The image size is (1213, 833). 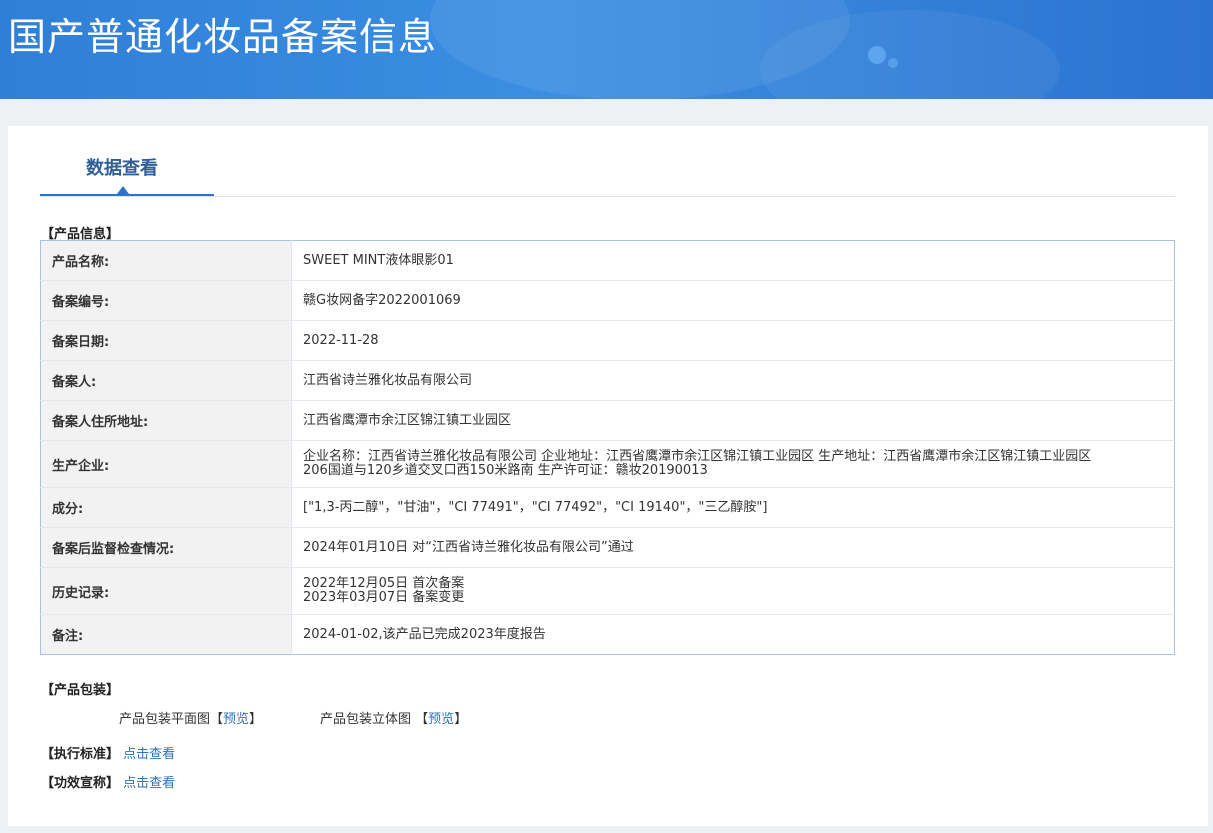 I want to click on row-key: 成分:, so click(x=166, y=507).